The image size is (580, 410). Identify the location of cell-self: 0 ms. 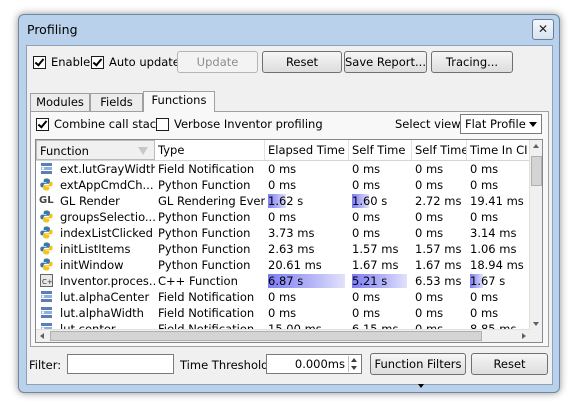
(382, 297).